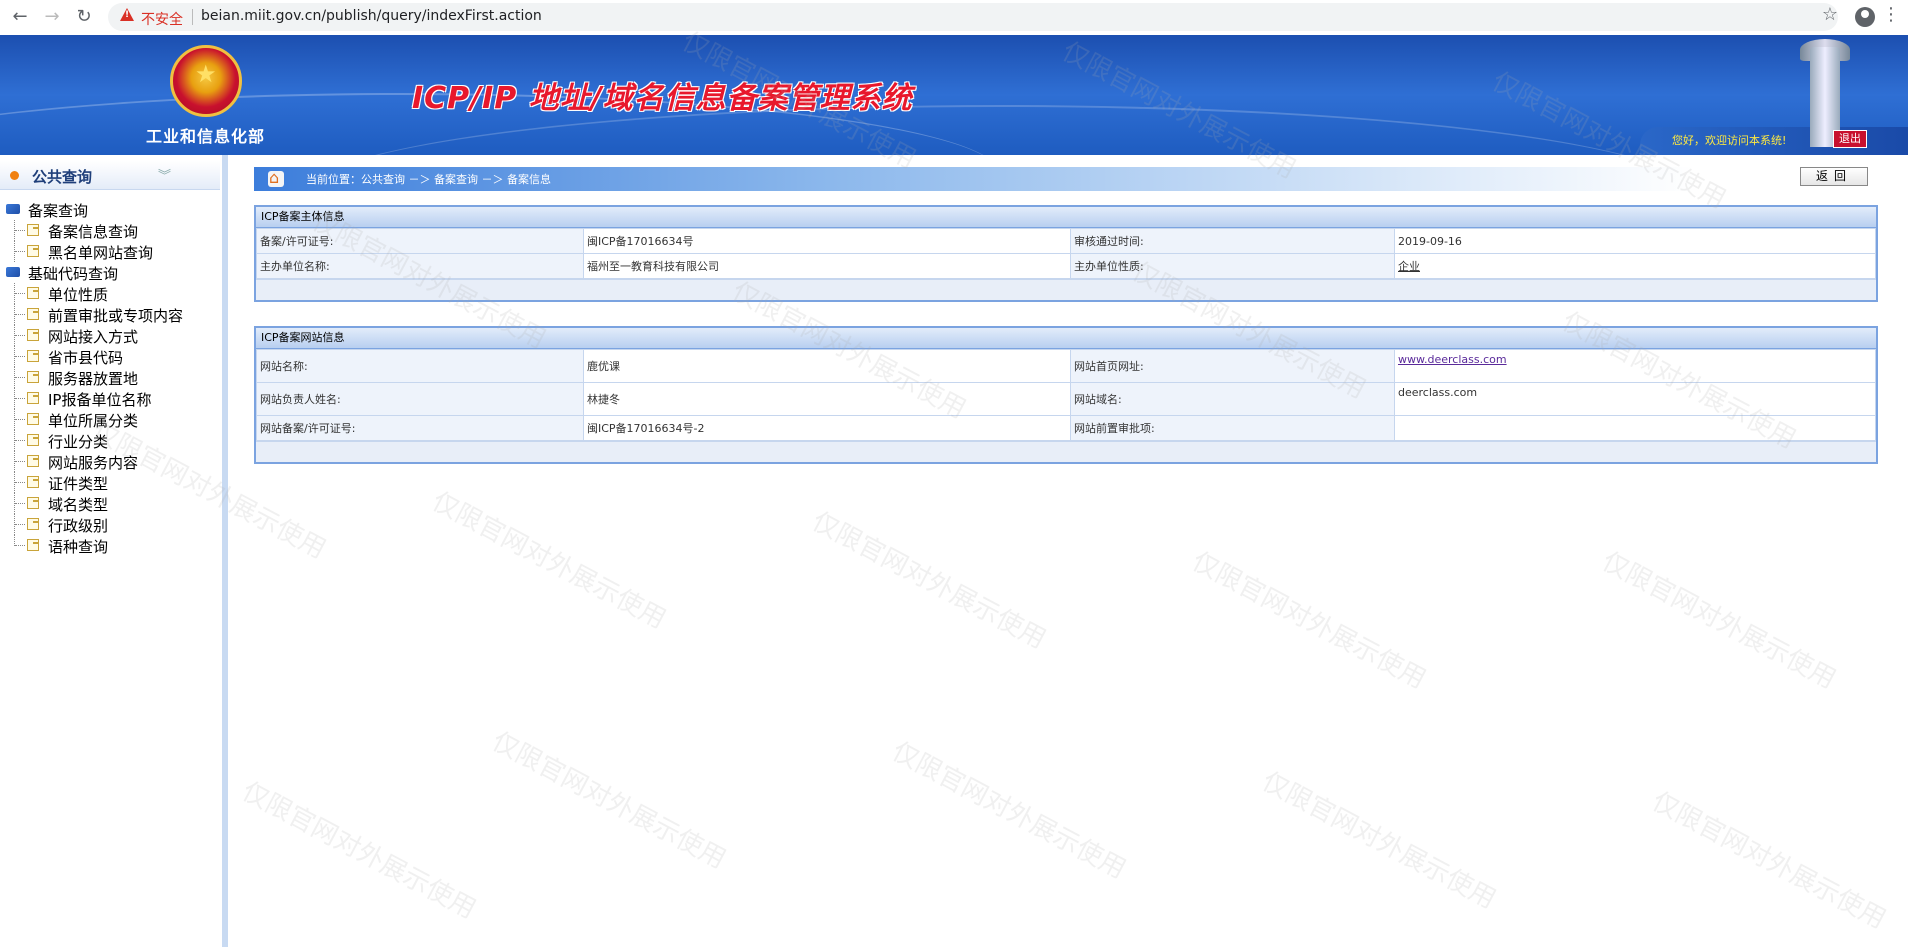  What do you see at coordinates (192, 17) in the screenshot?
I see `url-separator` at bounding box center [192, 17].